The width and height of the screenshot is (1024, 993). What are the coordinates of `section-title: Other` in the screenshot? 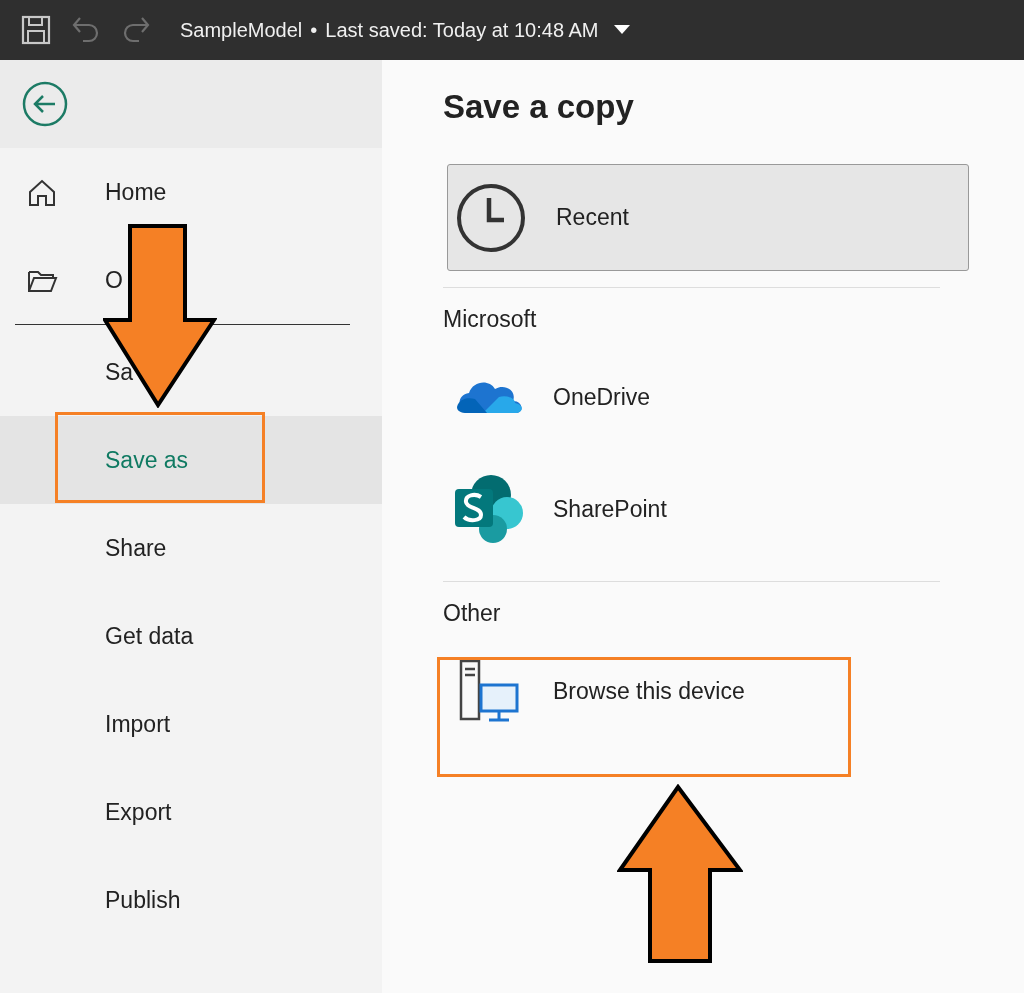 It's located at (472, 613).